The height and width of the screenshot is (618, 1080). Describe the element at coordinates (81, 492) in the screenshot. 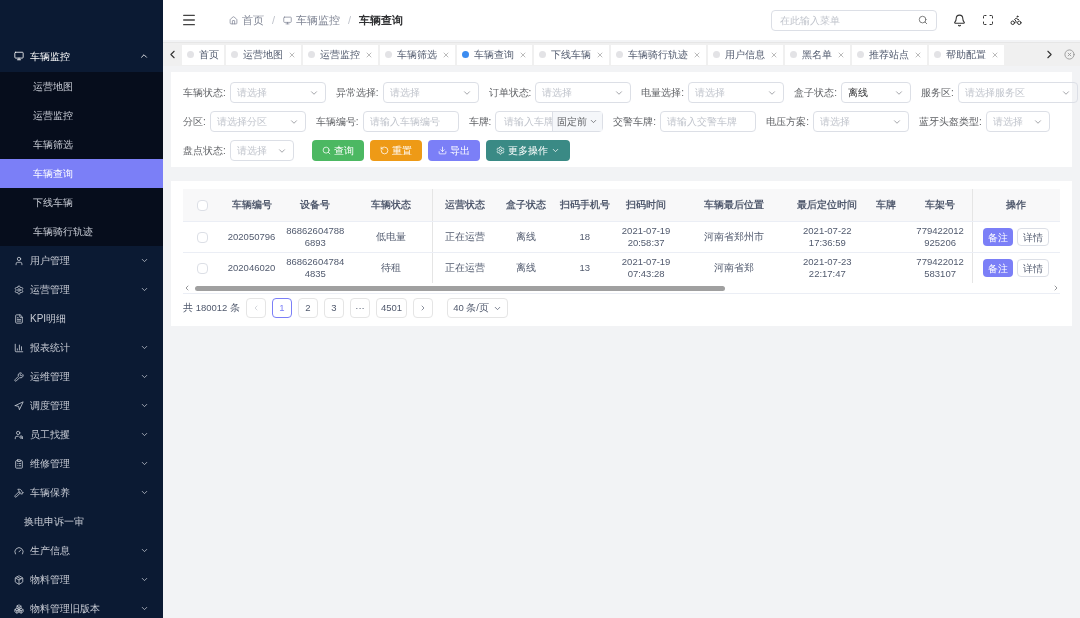

I see `sidebar-item: 车辆保养` at that location.